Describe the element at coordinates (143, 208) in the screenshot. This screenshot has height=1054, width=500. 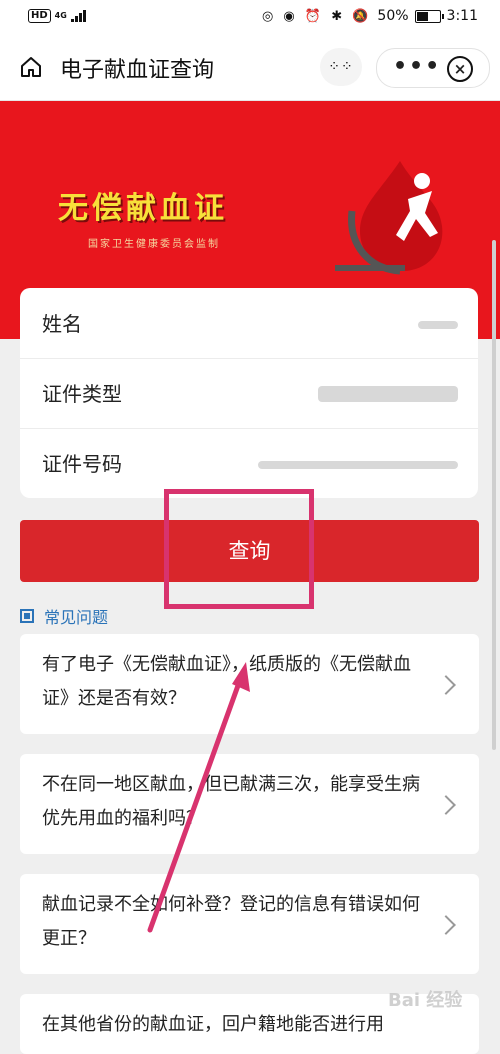
I see `banner-title: 无偿献血证` at that location.